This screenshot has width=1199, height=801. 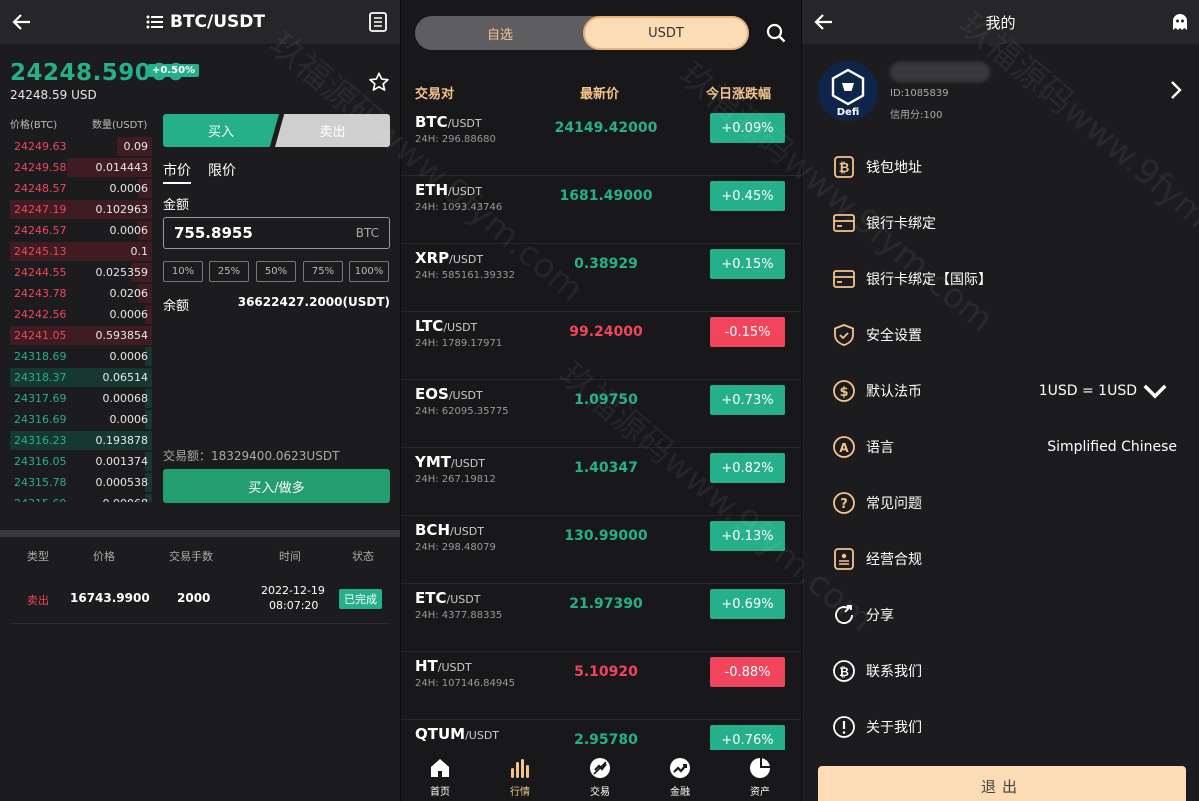 What do you see at coordinates (222, 170) in the screenshot?
I see `tab-limit-order: 限价` at bounding box center [222, 170].